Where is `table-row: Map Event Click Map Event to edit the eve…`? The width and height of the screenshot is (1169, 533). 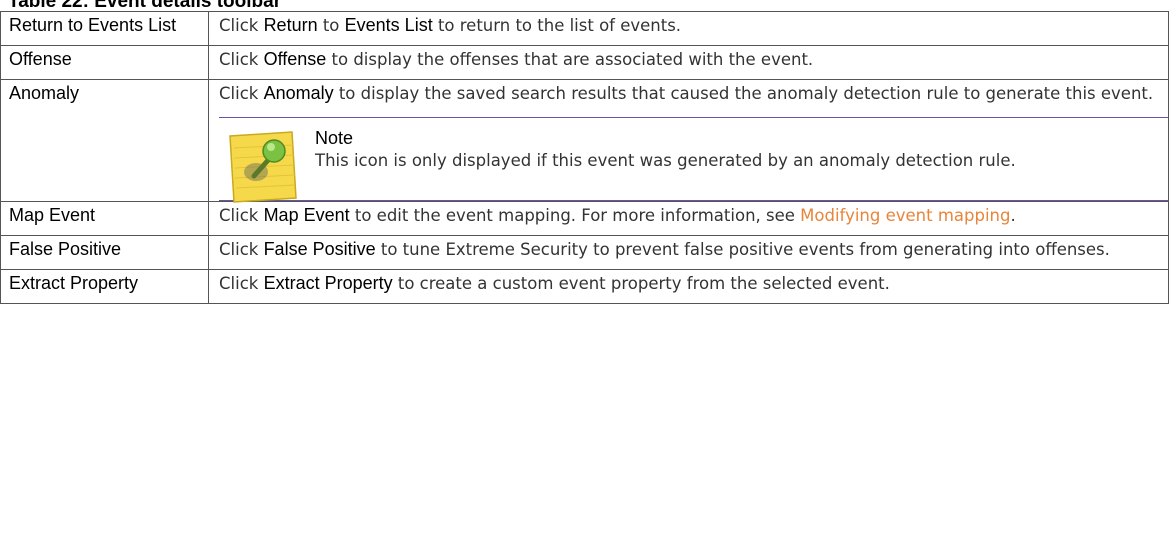
table-row: Map Event Click Map Event to edit the eve… is located at coordinates (584, 218).